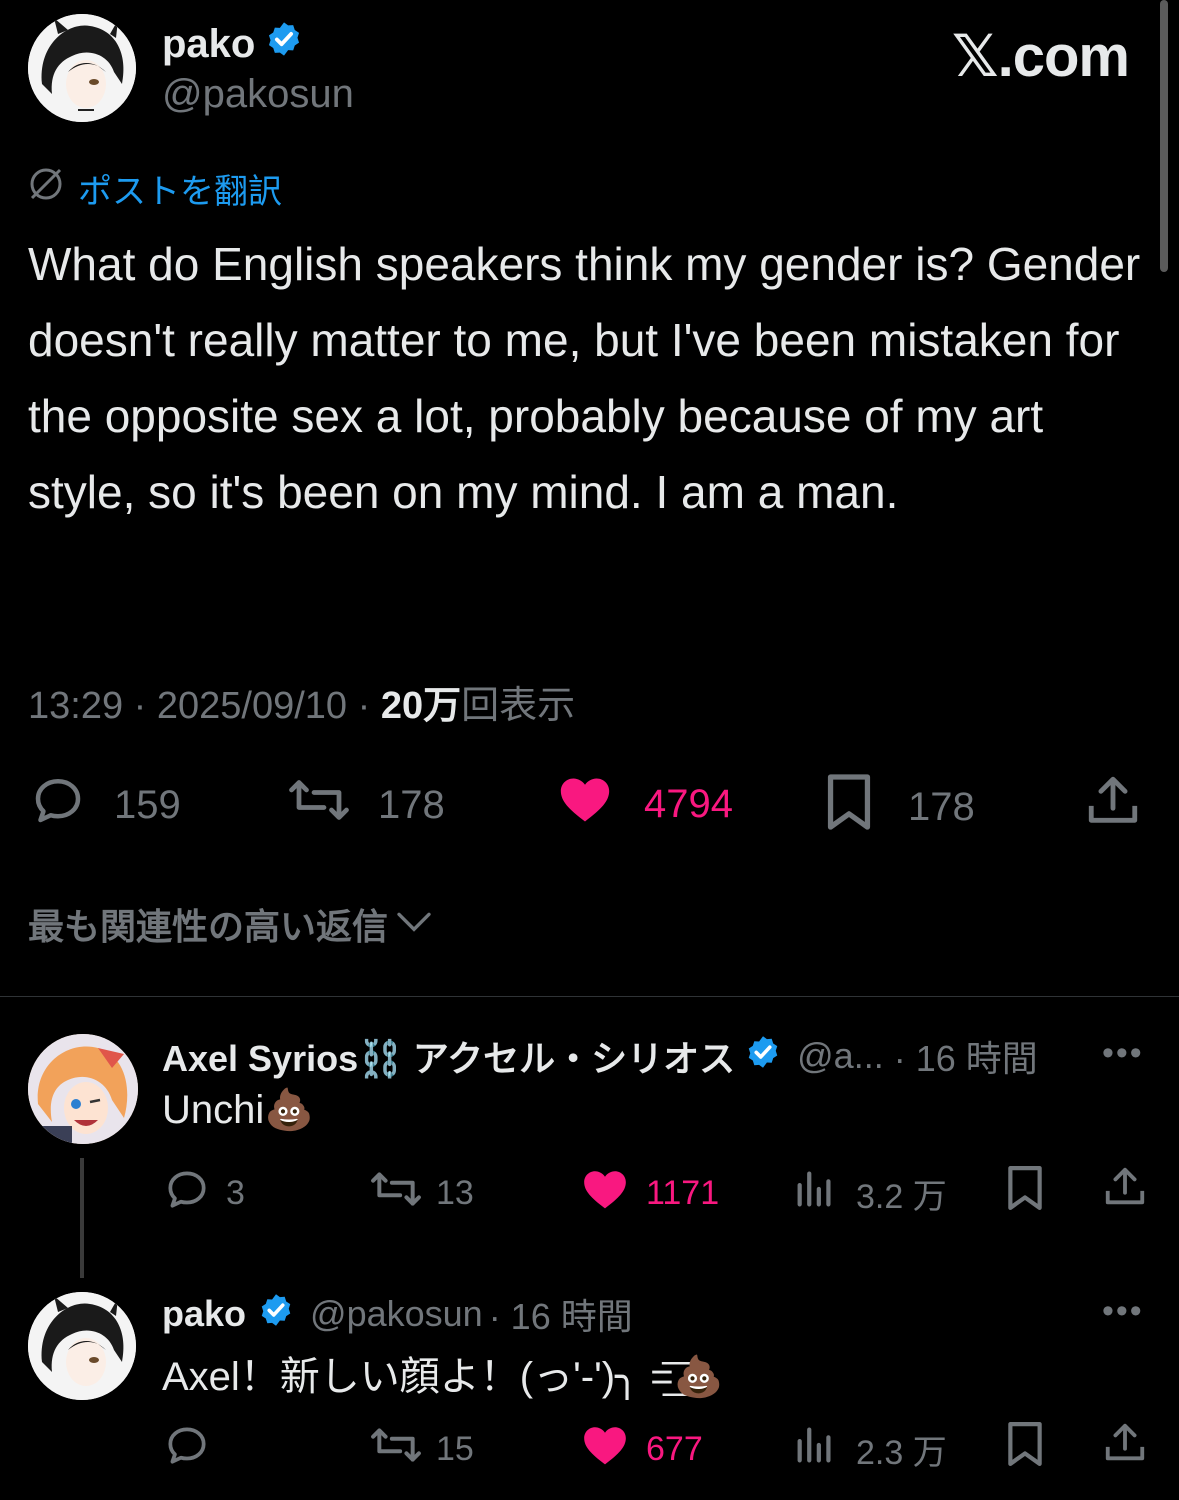  Describe the element at coordinates (365, 805) in the screenshot. I see `repost-button: 178` at that location.